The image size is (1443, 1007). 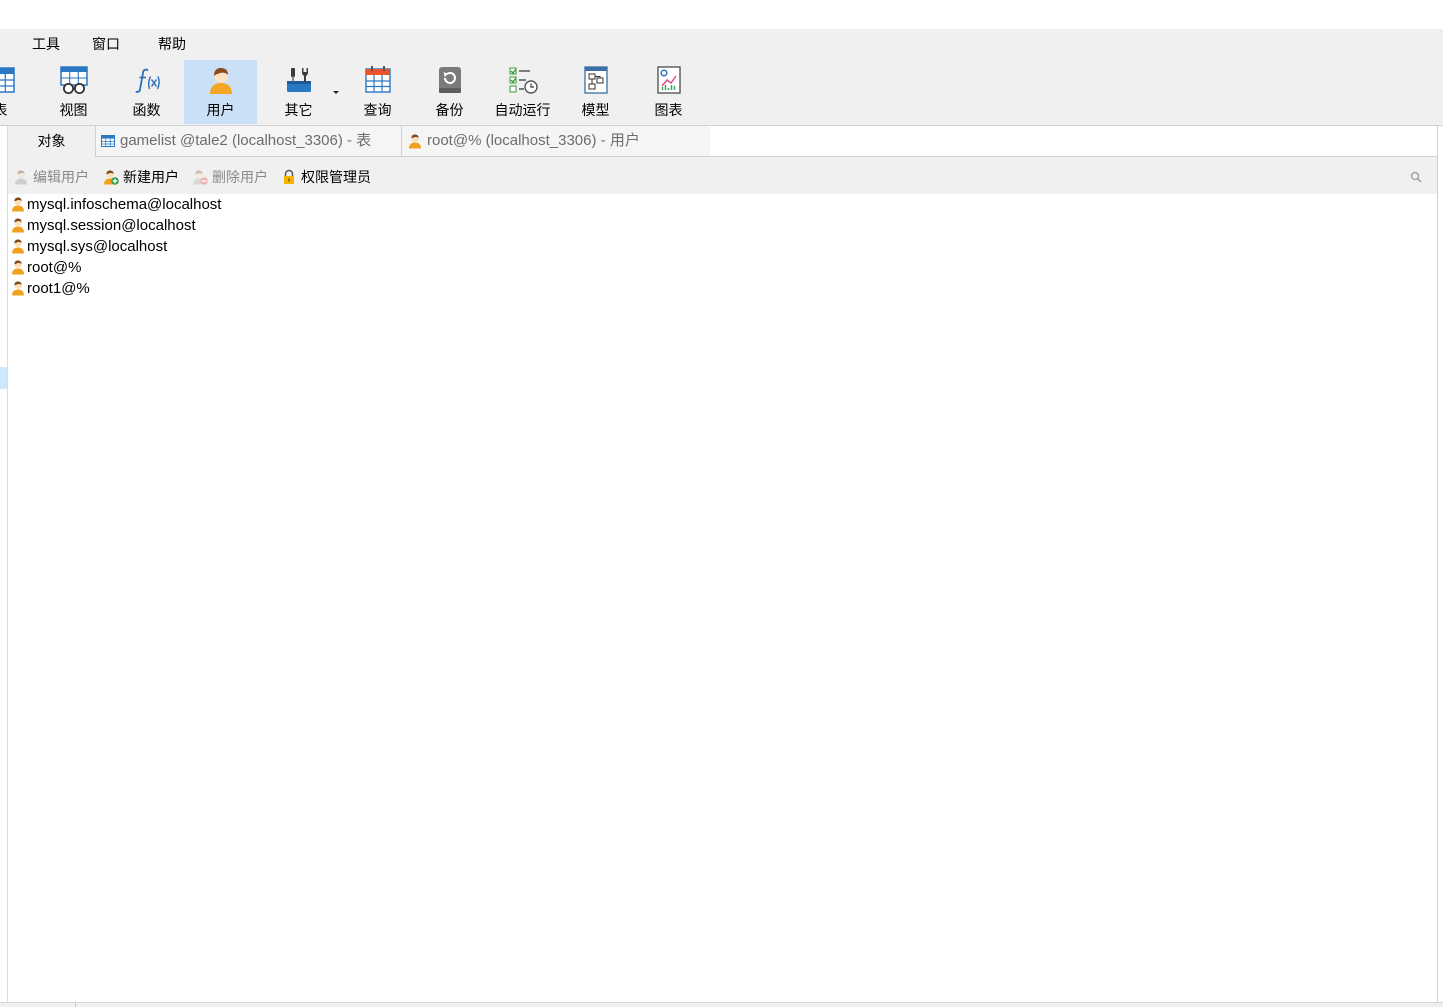 I want to click on edit-user-button: 编辑用户, so click(x=56, y=177).